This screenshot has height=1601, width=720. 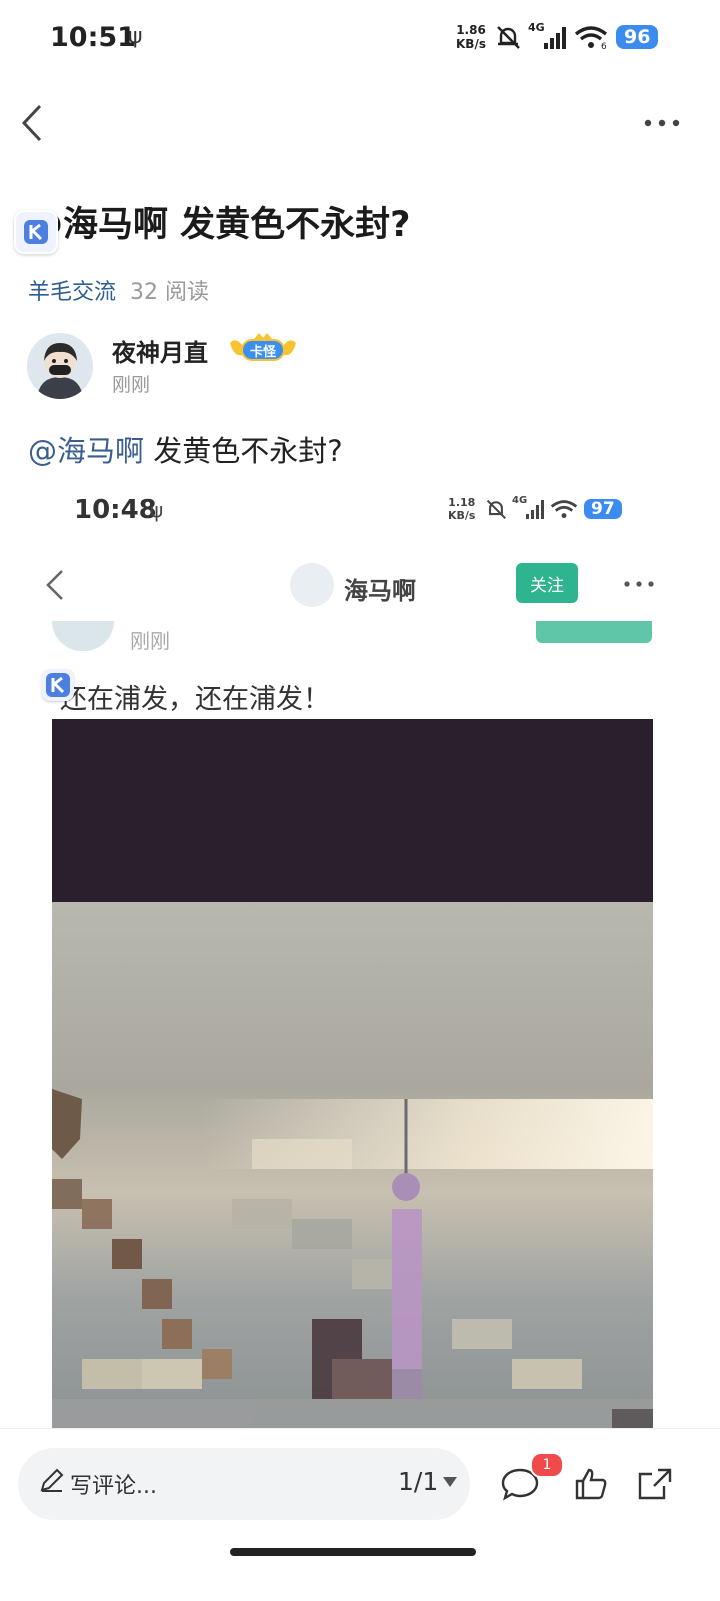 What do you see at coordinates (160, 350) in the screenshot?
I see `author-name: 夜神月直` at bounding box center [160, 350].